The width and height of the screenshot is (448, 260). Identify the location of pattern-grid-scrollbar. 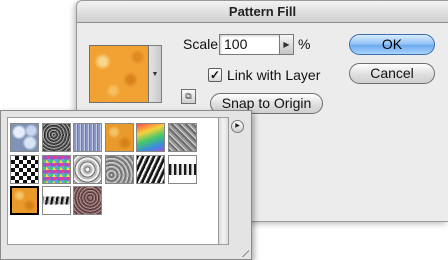
(224, 181).